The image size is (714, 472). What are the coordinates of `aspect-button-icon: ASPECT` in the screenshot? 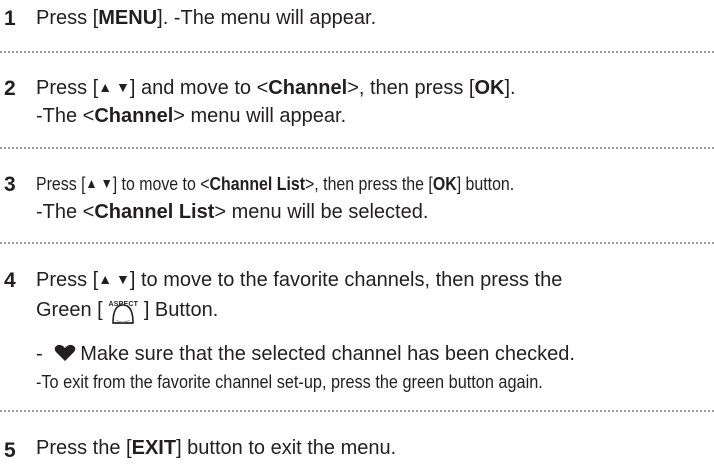 It's located at (123, 310).